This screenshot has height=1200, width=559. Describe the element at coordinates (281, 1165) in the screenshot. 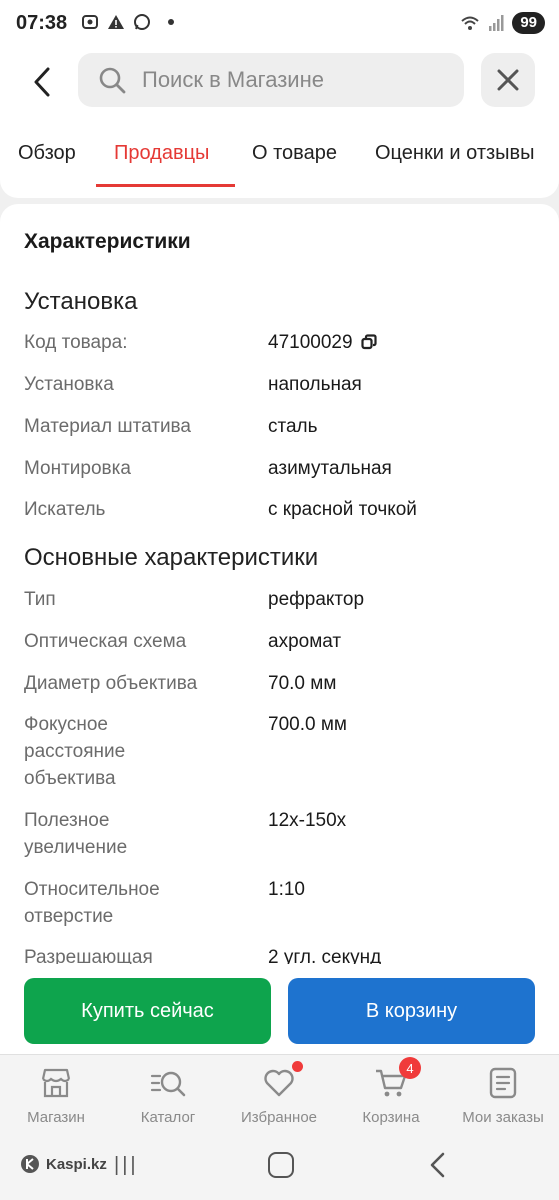

I see `home-button` at that location.